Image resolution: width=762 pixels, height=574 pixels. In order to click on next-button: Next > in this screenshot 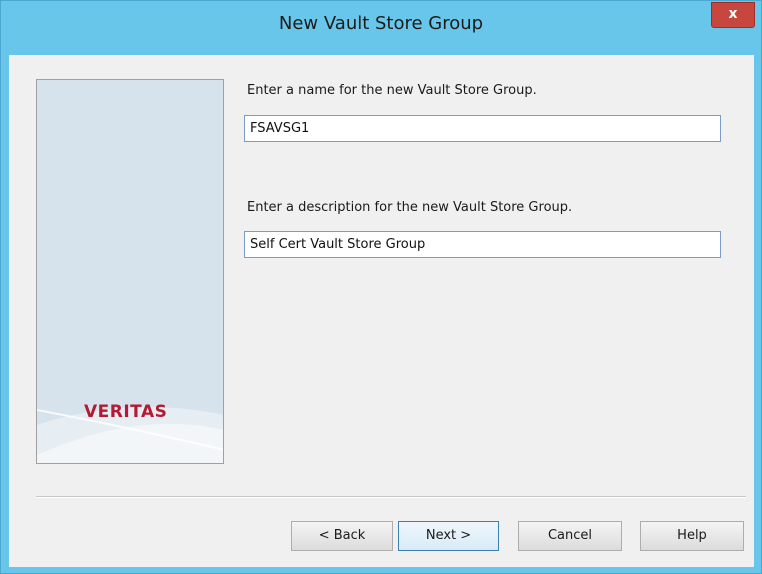, I will do `click(448, 536)`.